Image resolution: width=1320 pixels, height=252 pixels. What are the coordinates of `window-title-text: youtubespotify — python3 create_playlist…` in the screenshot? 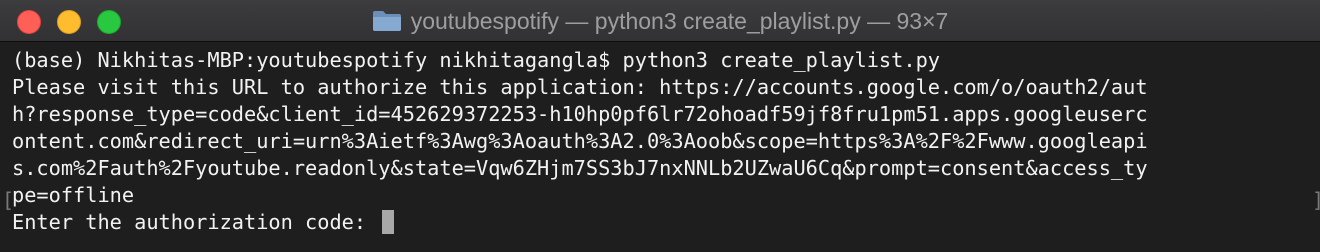 It's located at (679, 20).